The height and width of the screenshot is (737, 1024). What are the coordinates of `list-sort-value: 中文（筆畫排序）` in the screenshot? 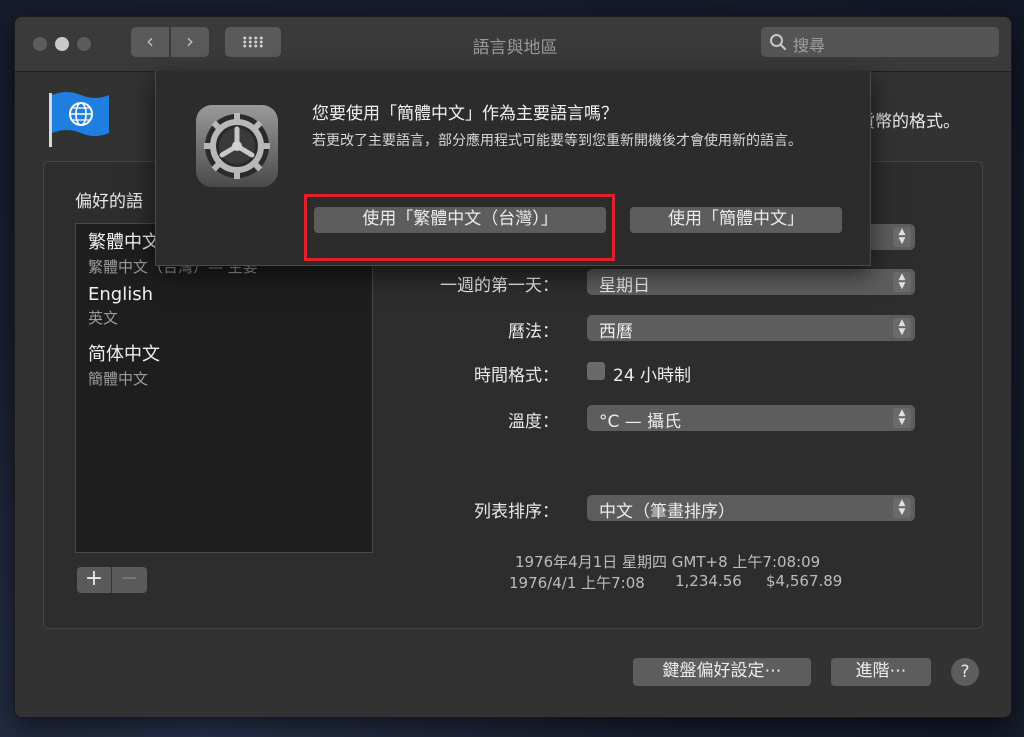 It's located at (667, 512).